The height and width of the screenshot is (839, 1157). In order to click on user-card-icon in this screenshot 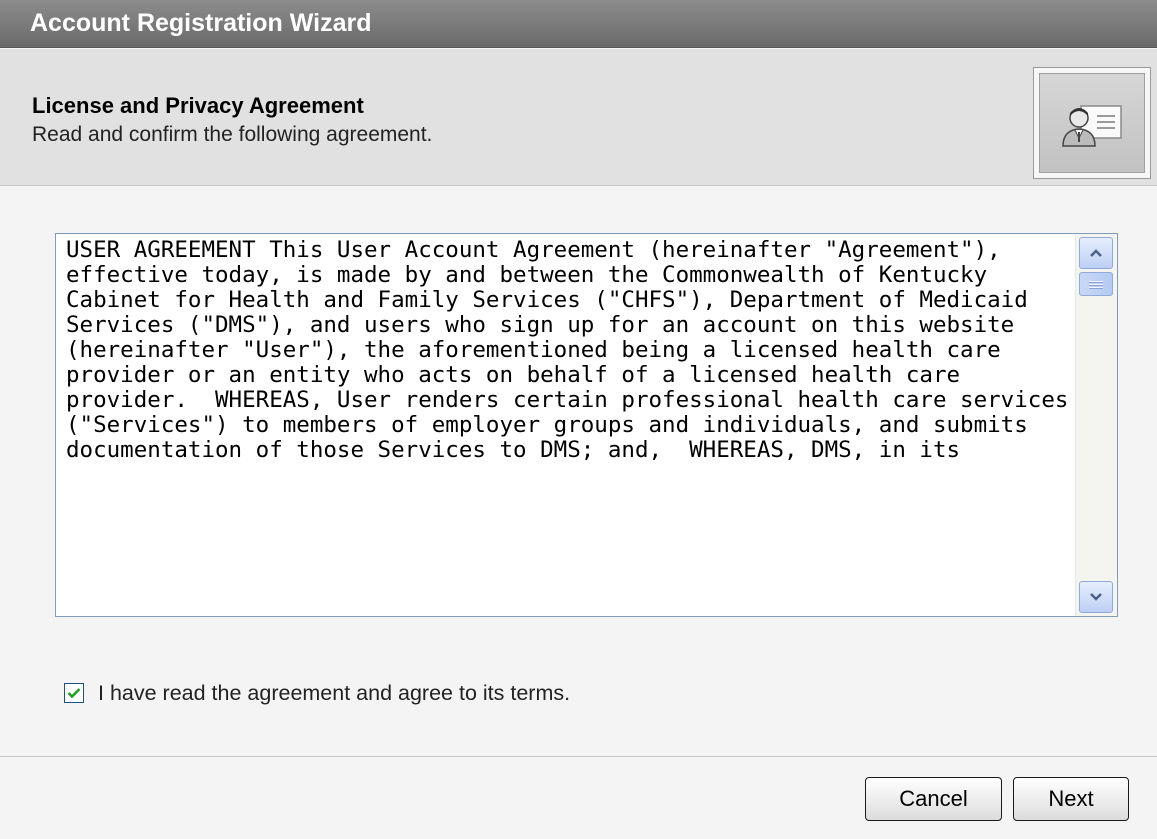, I will do `click(1092, 123)`.